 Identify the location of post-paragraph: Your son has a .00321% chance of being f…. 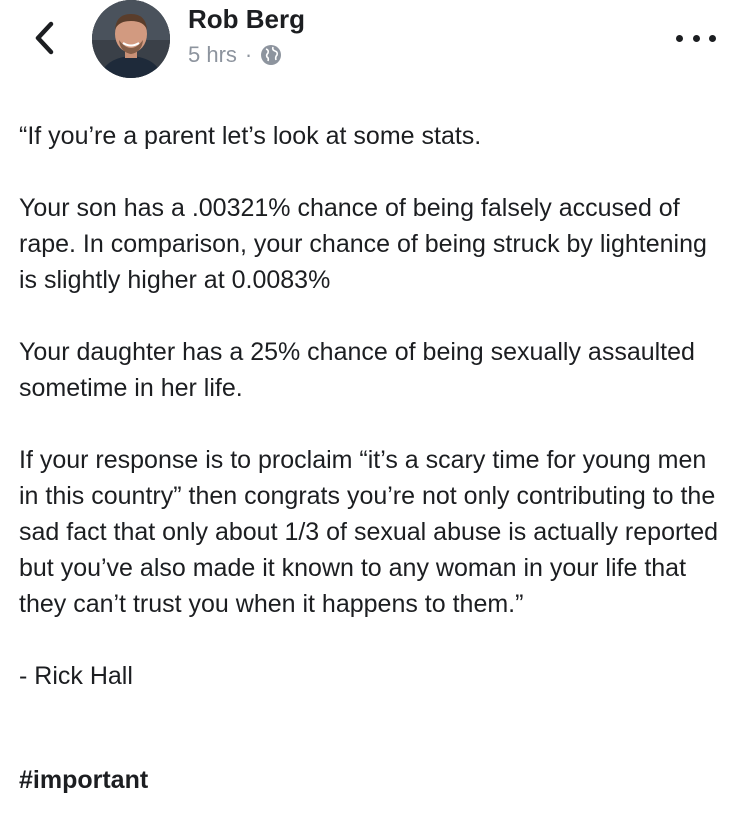
(363, 244).